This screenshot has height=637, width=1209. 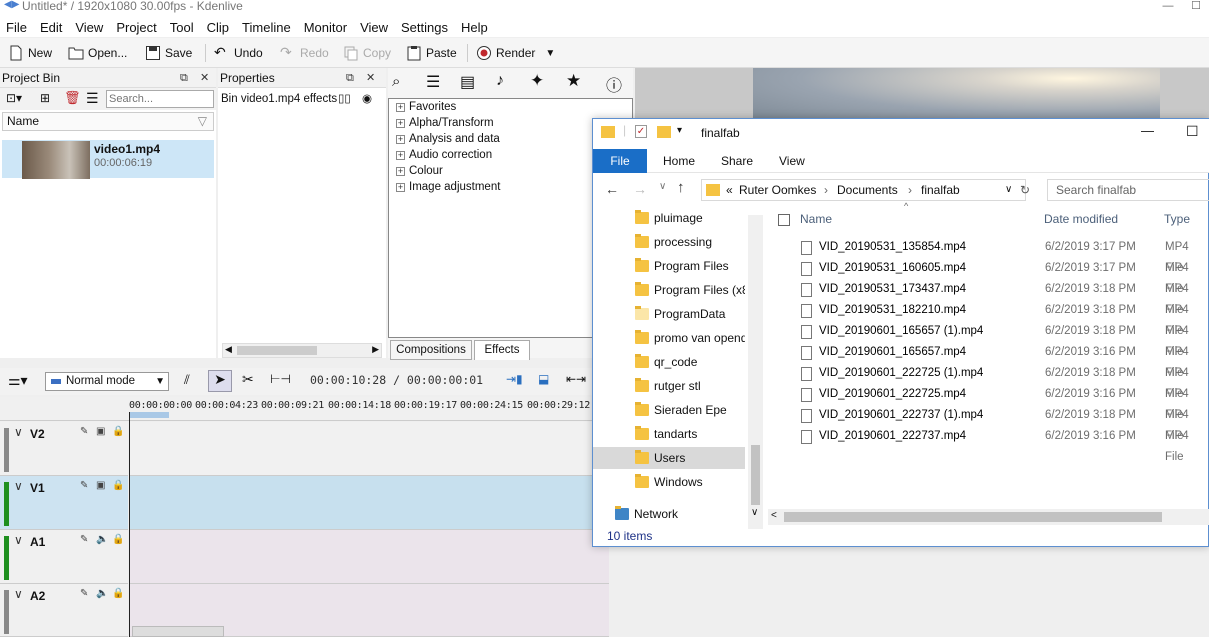 I want to click on path-overflow: «, so click(x=729, y=190).